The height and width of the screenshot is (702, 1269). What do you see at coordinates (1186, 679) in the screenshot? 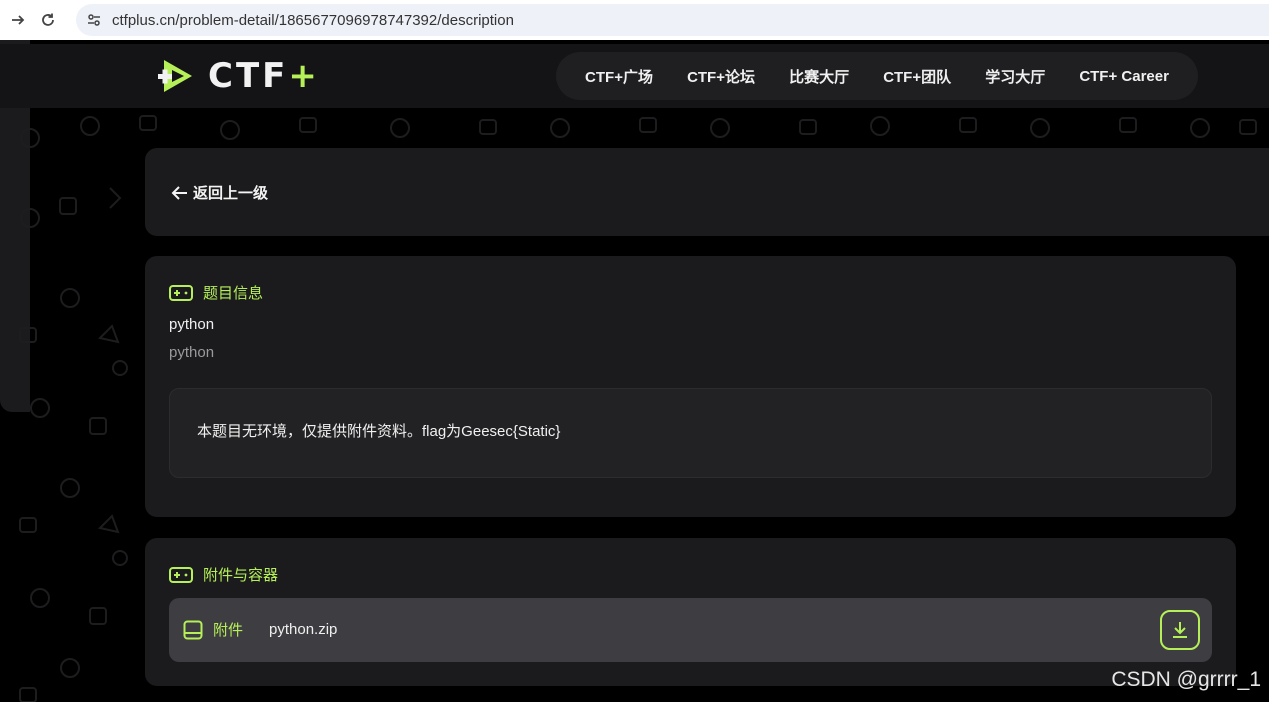
I see `watermark: CSDN @grrrr_1` at bounding box center [1186, 679].